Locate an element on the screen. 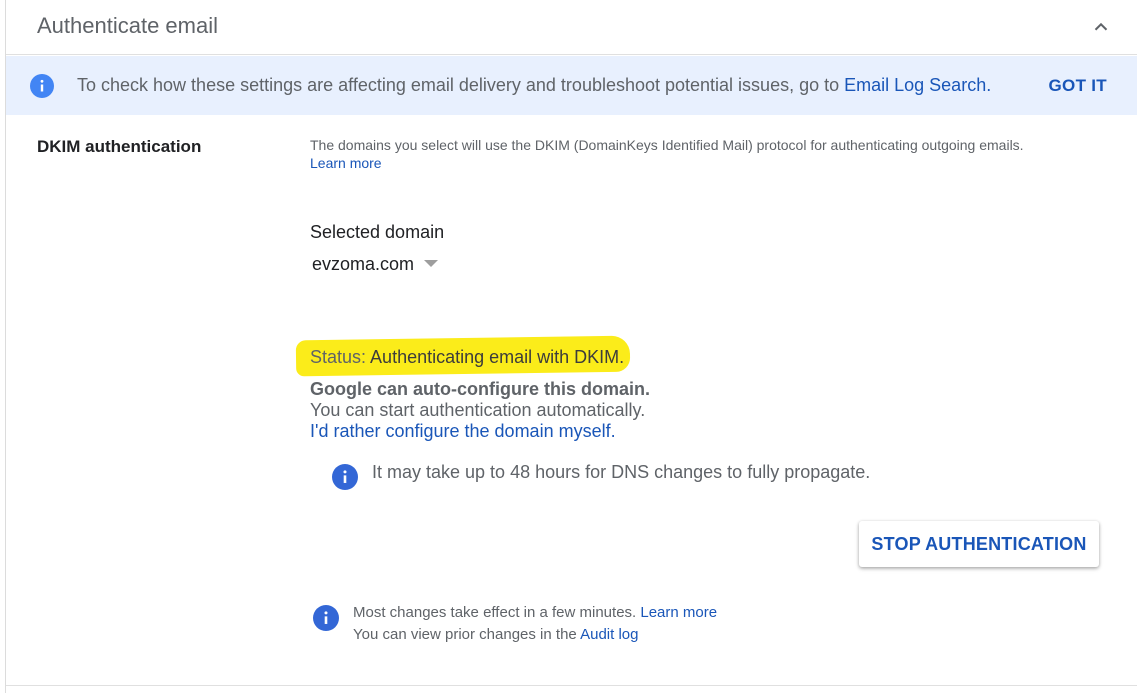 The height and width of the screenshot is (693, 1137). status-prefix: Status: is located at coordinates (340, 357).